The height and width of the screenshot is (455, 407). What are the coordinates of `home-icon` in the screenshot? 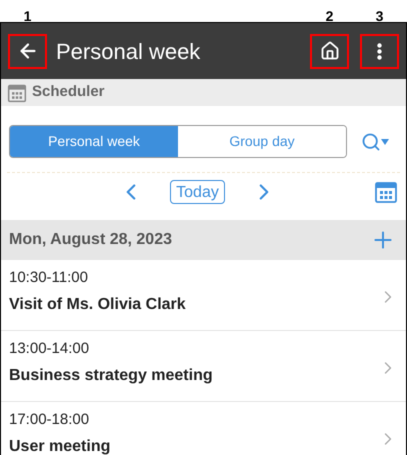 It's located at (330, 51).